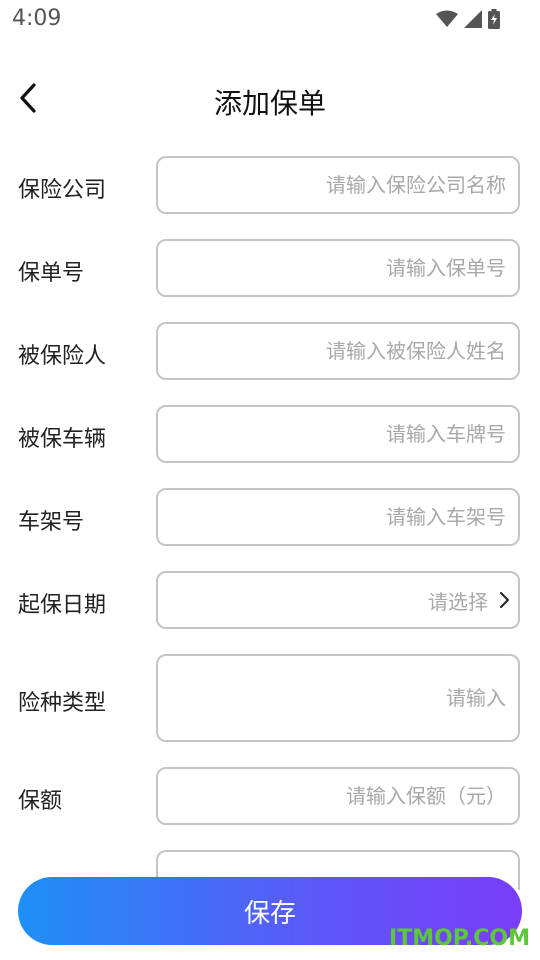  What do you see at coordinates (270, 20) in the screenshot?
I see `status-bar: 4:09` at bounding box center [270, 20].